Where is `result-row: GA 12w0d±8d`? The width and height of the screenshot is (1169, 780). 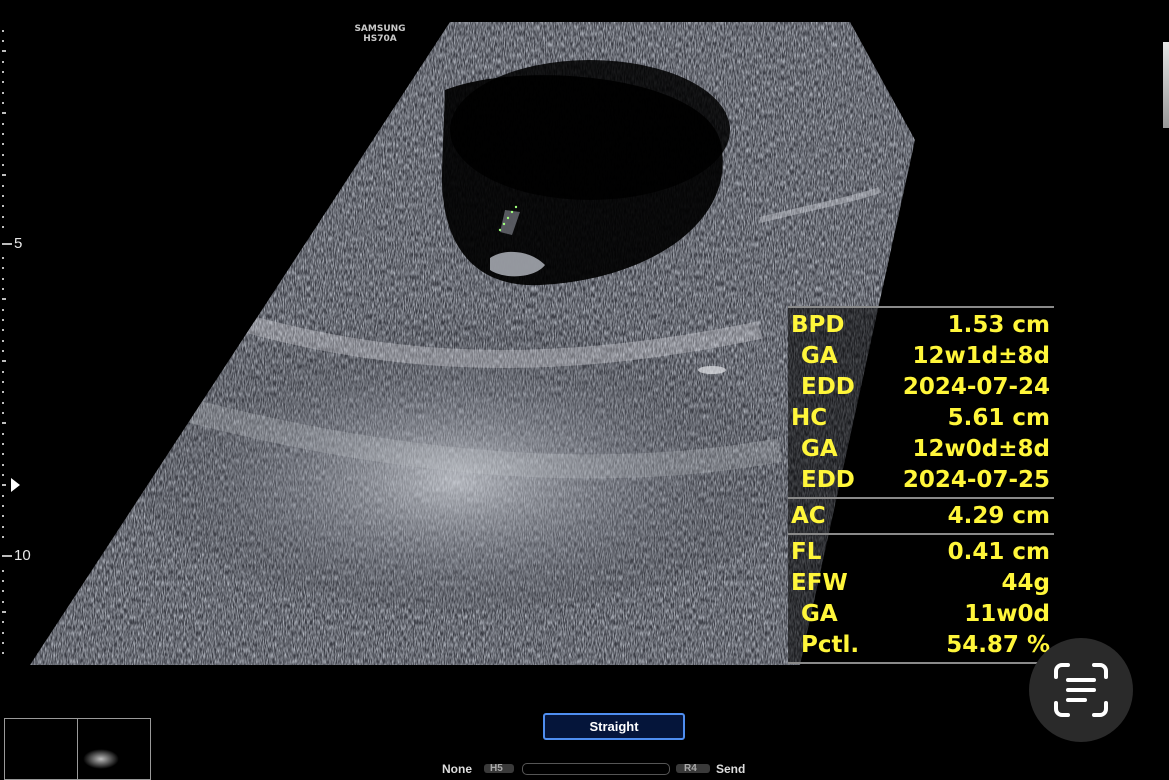
result-row: GA 12w0d±8d is located at coordinates (921, 449).